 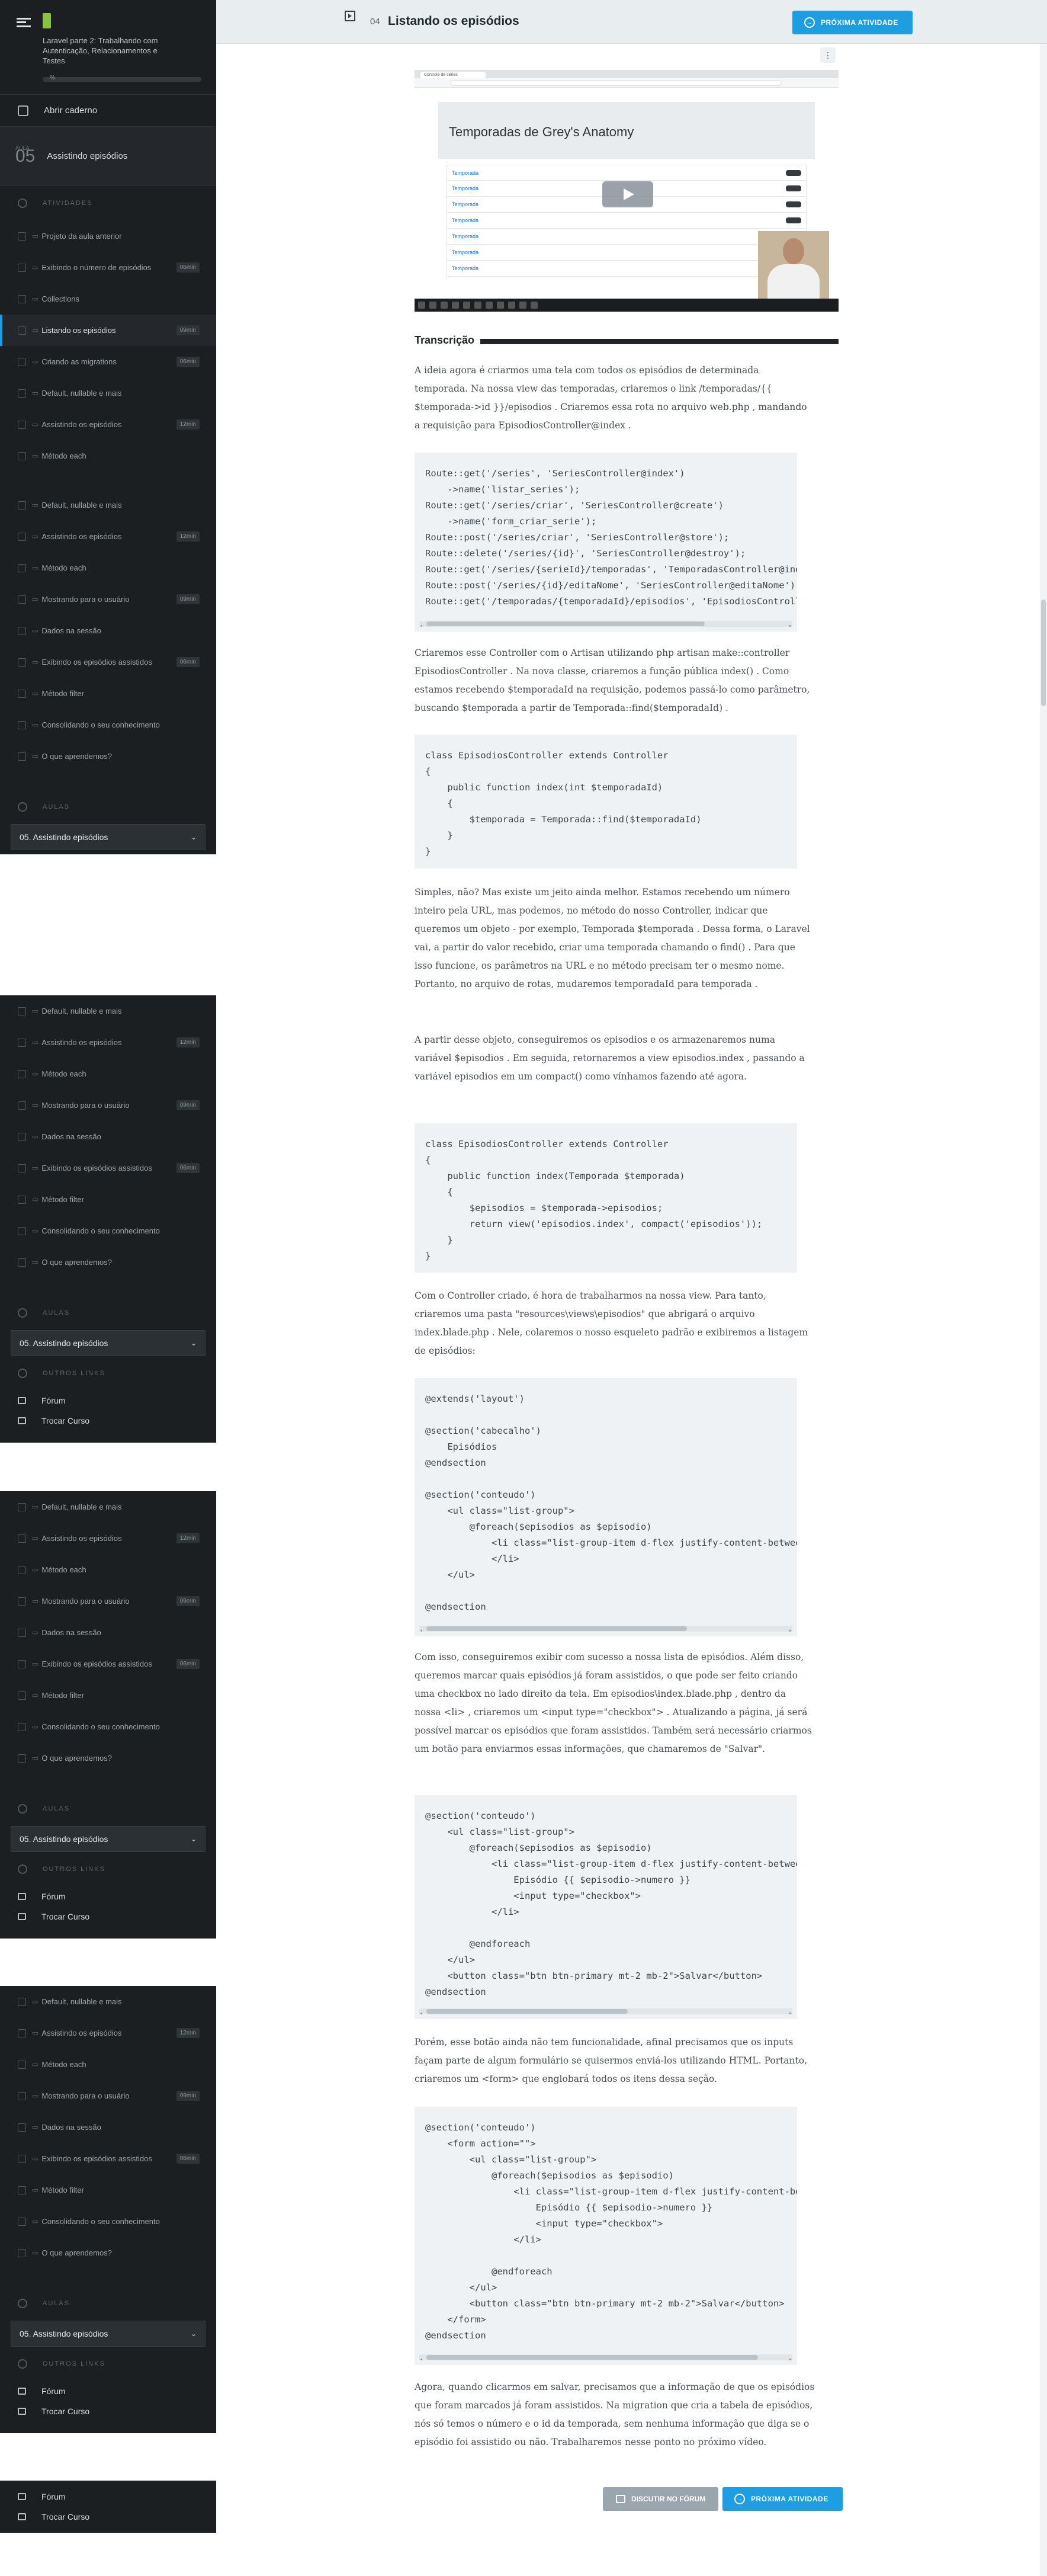 What do you see at coordinates (24, 22) in the screenshot?
I see `menu-icon` at bounding box center [24, 22].